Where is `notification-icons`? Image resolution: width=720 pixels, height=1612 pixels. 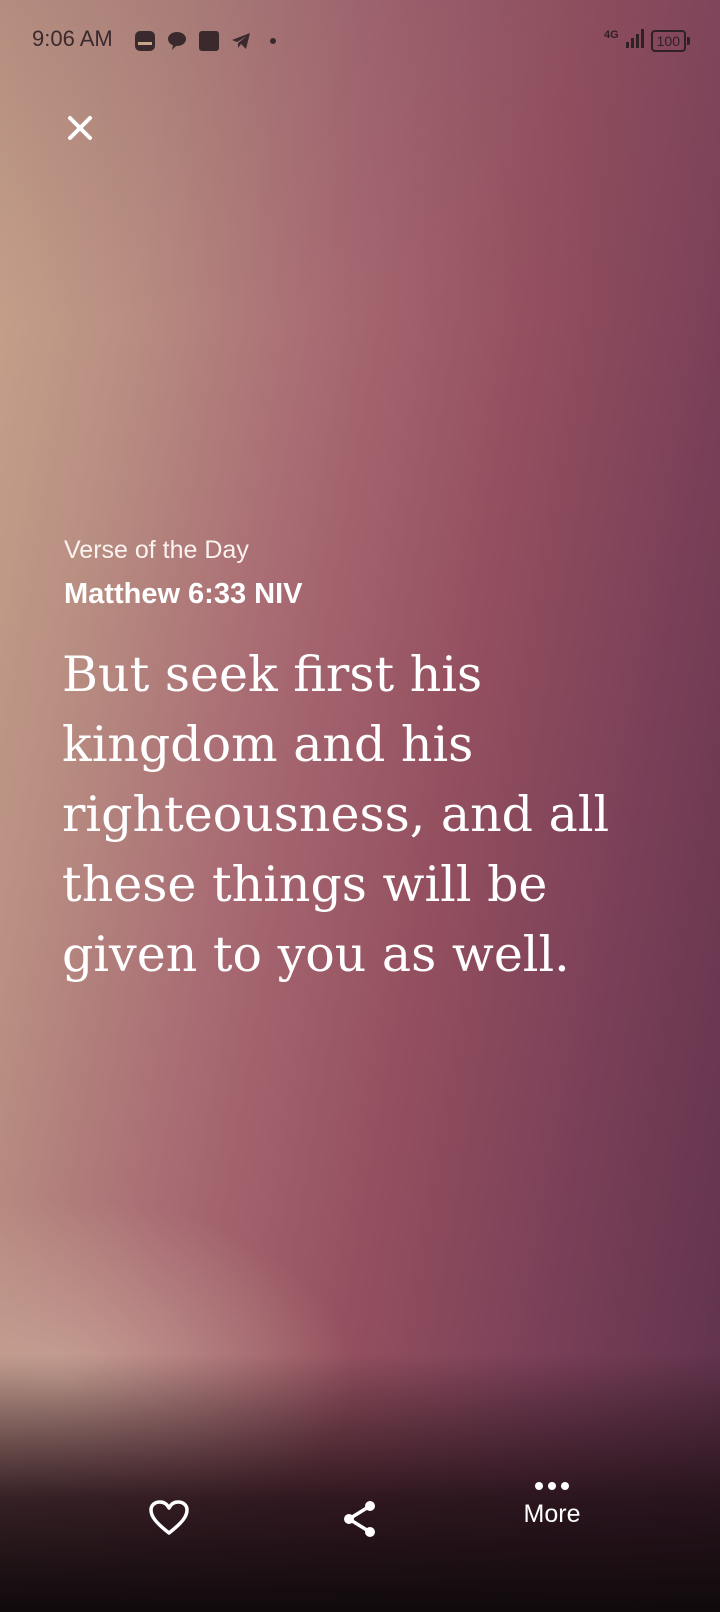 notification-icons is located at coordinates (209, 41).